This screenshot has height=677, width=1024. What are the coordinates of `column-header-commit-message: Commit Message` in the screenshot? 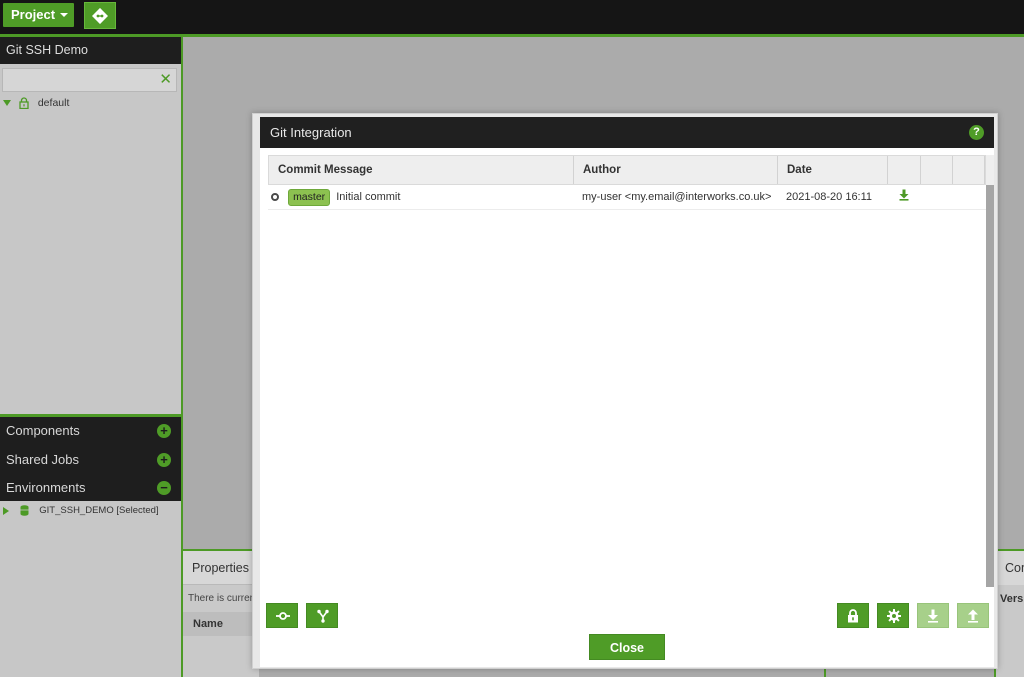 It's located at (421, 170).